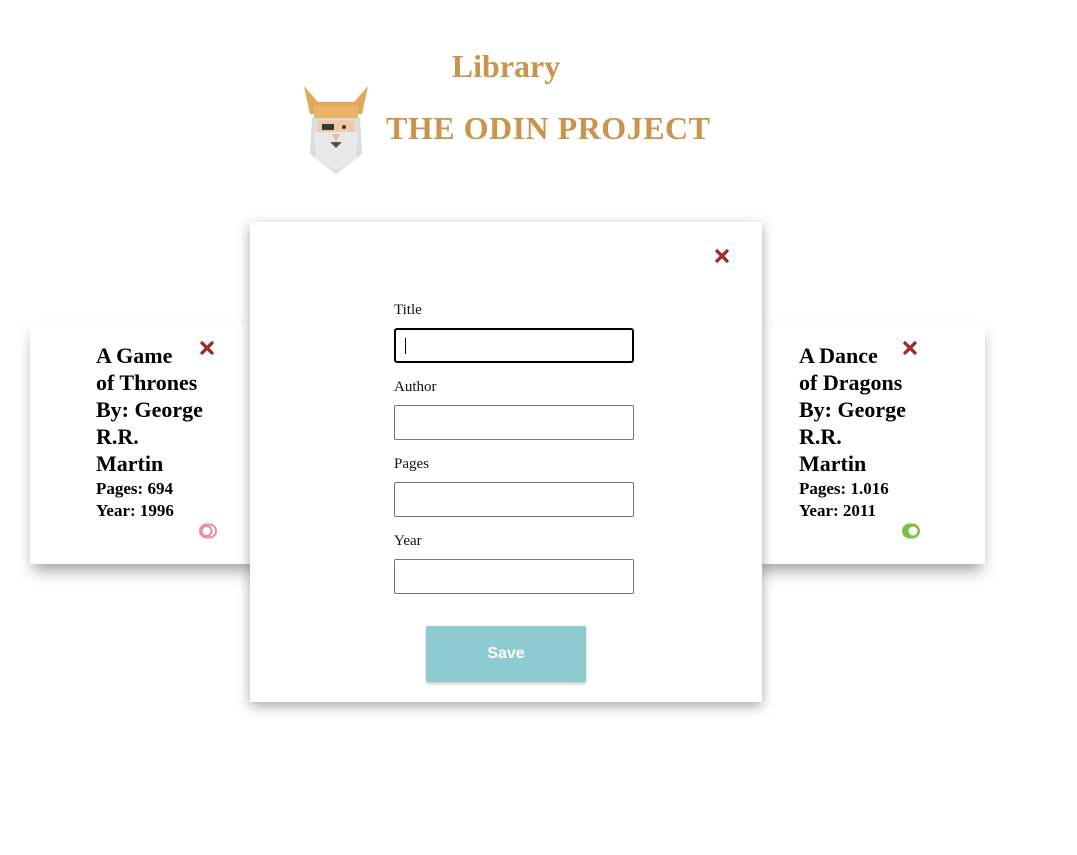 The image size is (1077, 855). Describe the element at coordinates (408, 310) in the screenshot. I see `title-label: Title` at that location.